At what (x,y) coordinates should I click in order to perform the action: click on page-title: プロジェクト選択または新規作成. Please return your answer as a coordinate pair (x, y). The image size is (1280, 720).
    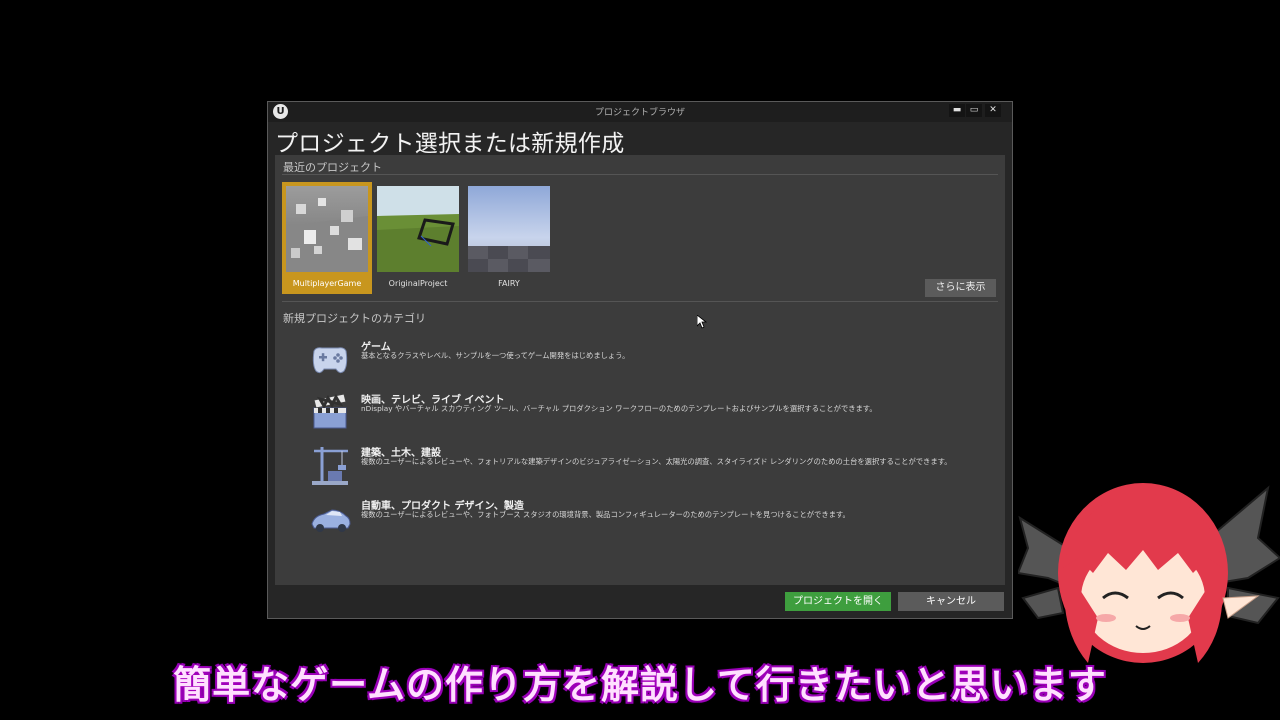
    Looking at the image, I should click on (450, 144).